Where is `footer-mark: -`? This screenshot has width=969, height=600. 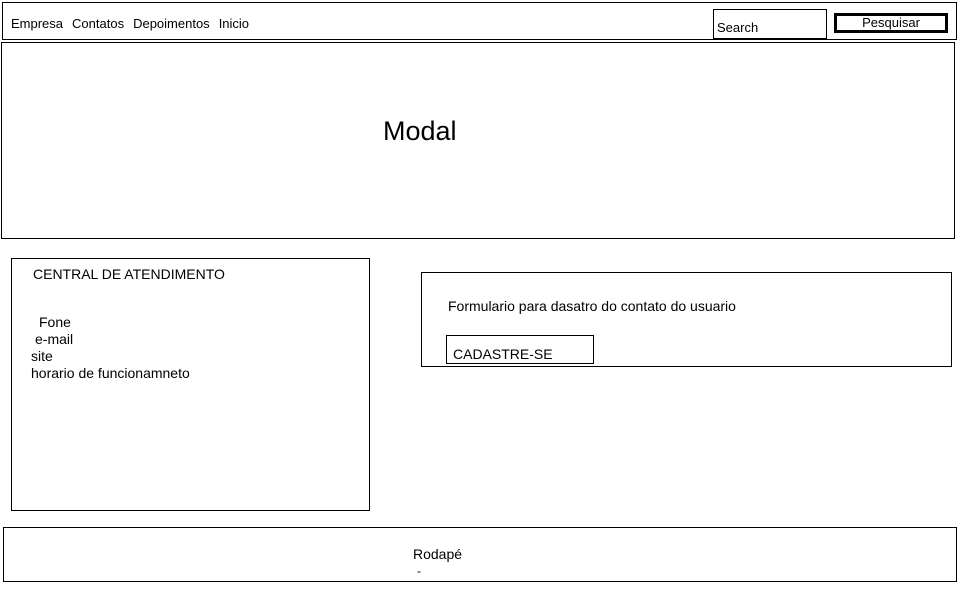 footer-mark: - is located at coordinates (419, 571).